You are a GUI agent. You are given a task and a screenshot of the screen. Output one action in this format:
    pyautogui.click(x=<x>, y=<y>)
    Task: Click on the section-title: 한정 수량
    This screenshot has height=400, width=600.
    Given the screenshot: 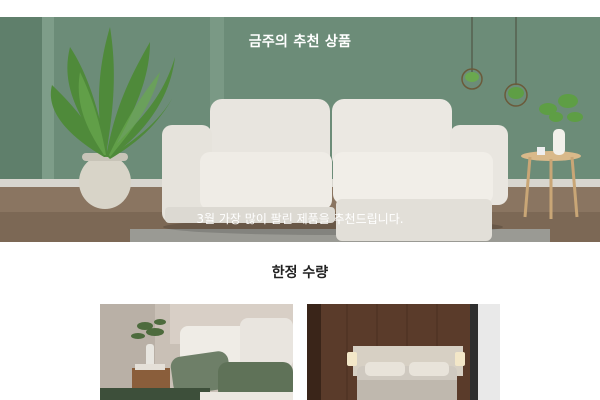 What is the action you would take?
    pyautogui.click(x=300, y=273)
    